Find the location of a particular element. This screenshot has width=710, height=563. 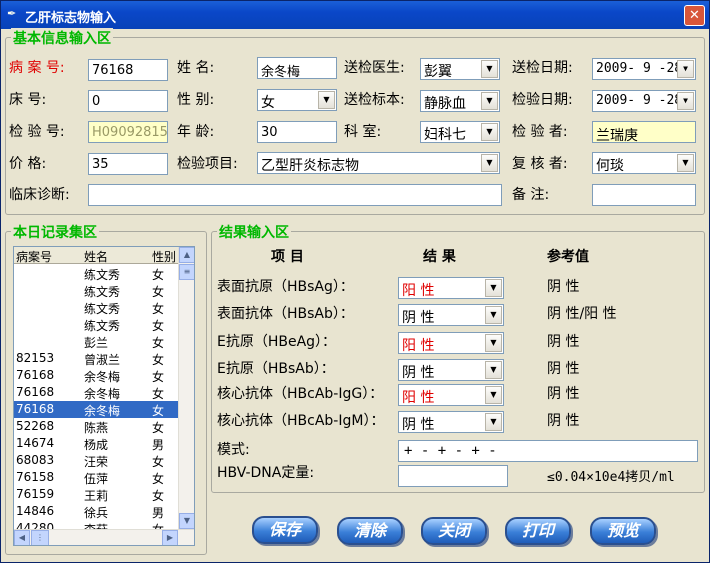

send-date-picker: 2009- 9 -28 ▼ is located at coordinates (644, 69).